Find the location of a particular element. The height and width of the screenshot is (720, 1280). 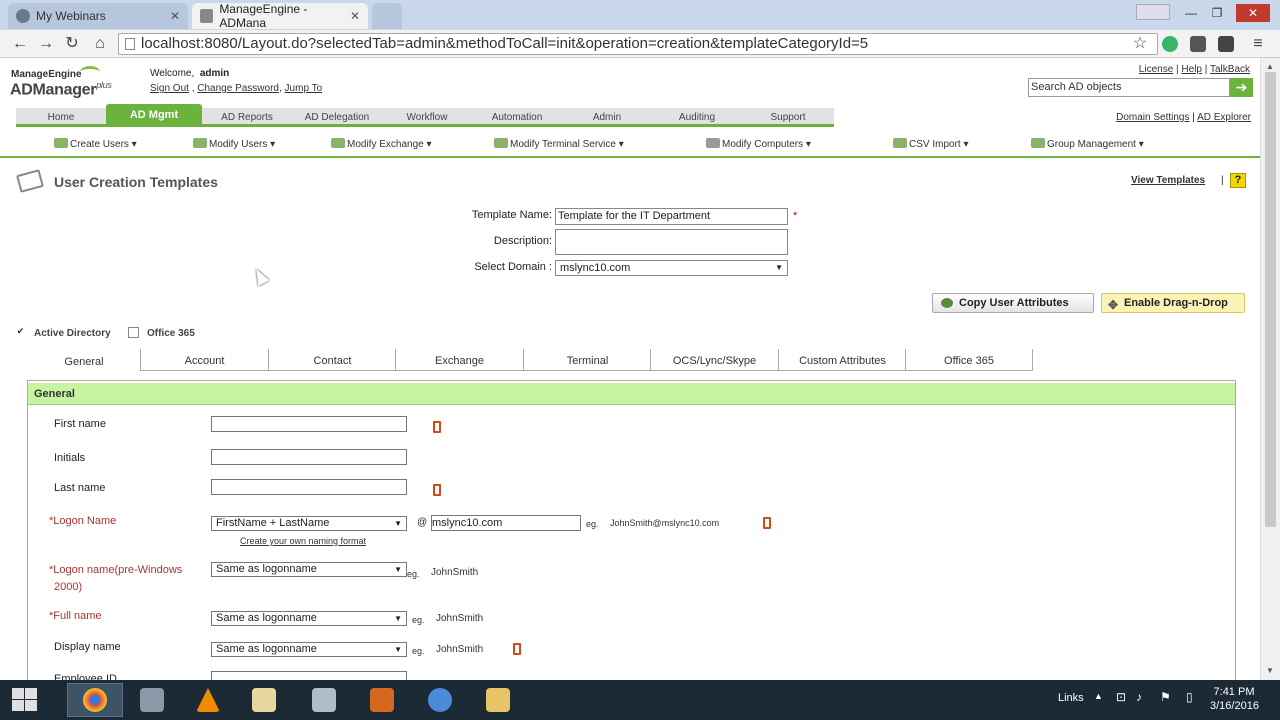

taskbar-tools is located at coordinates (152, 700).